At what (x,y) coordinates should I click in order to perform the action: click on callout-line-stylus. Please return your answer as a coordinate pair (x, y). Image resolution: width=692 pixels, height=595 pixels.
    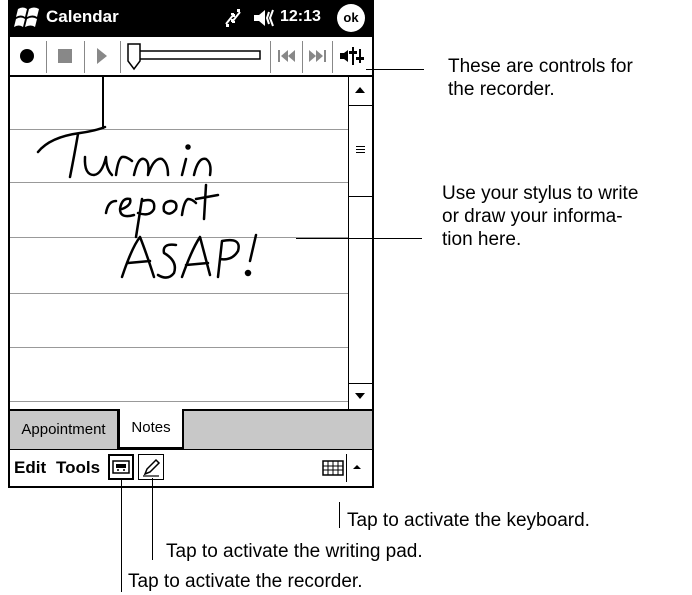
    Looking at the image, I should click on (359, 238).